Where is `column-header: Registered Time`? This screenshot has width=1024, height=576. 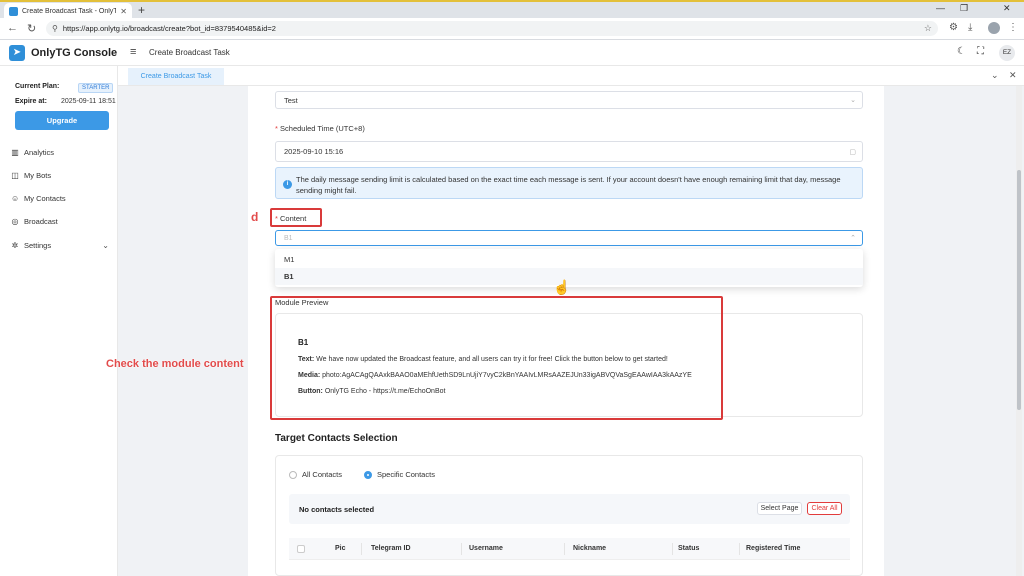 column-header: Registered Time is located at coordinates (773, 548).